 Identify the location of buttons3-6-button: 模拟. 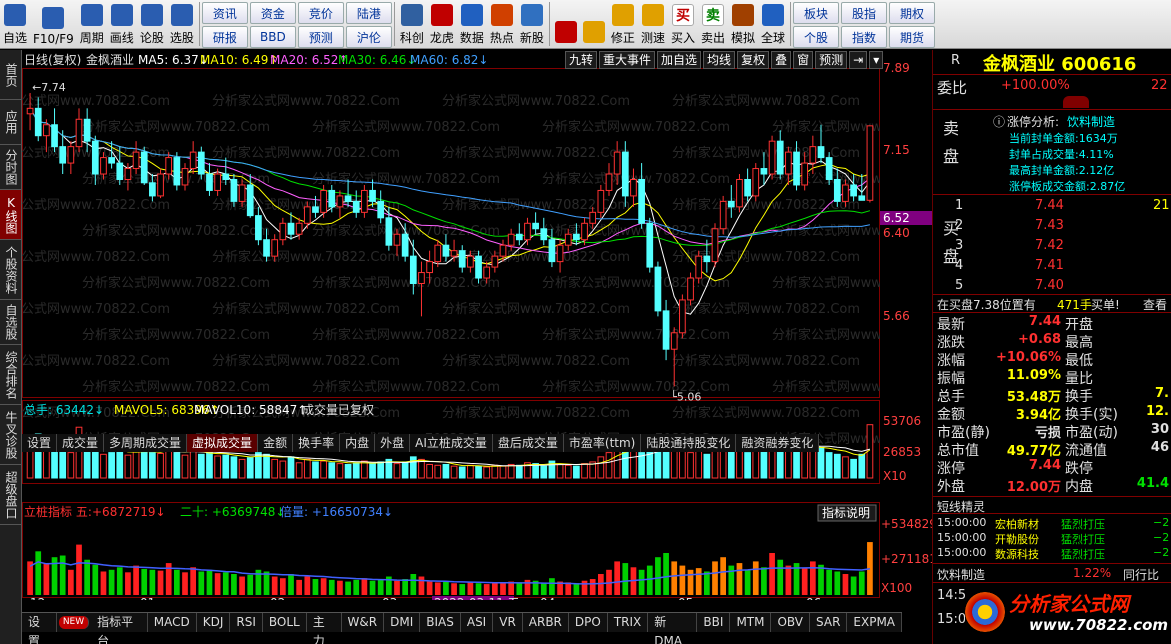
(743, 24).